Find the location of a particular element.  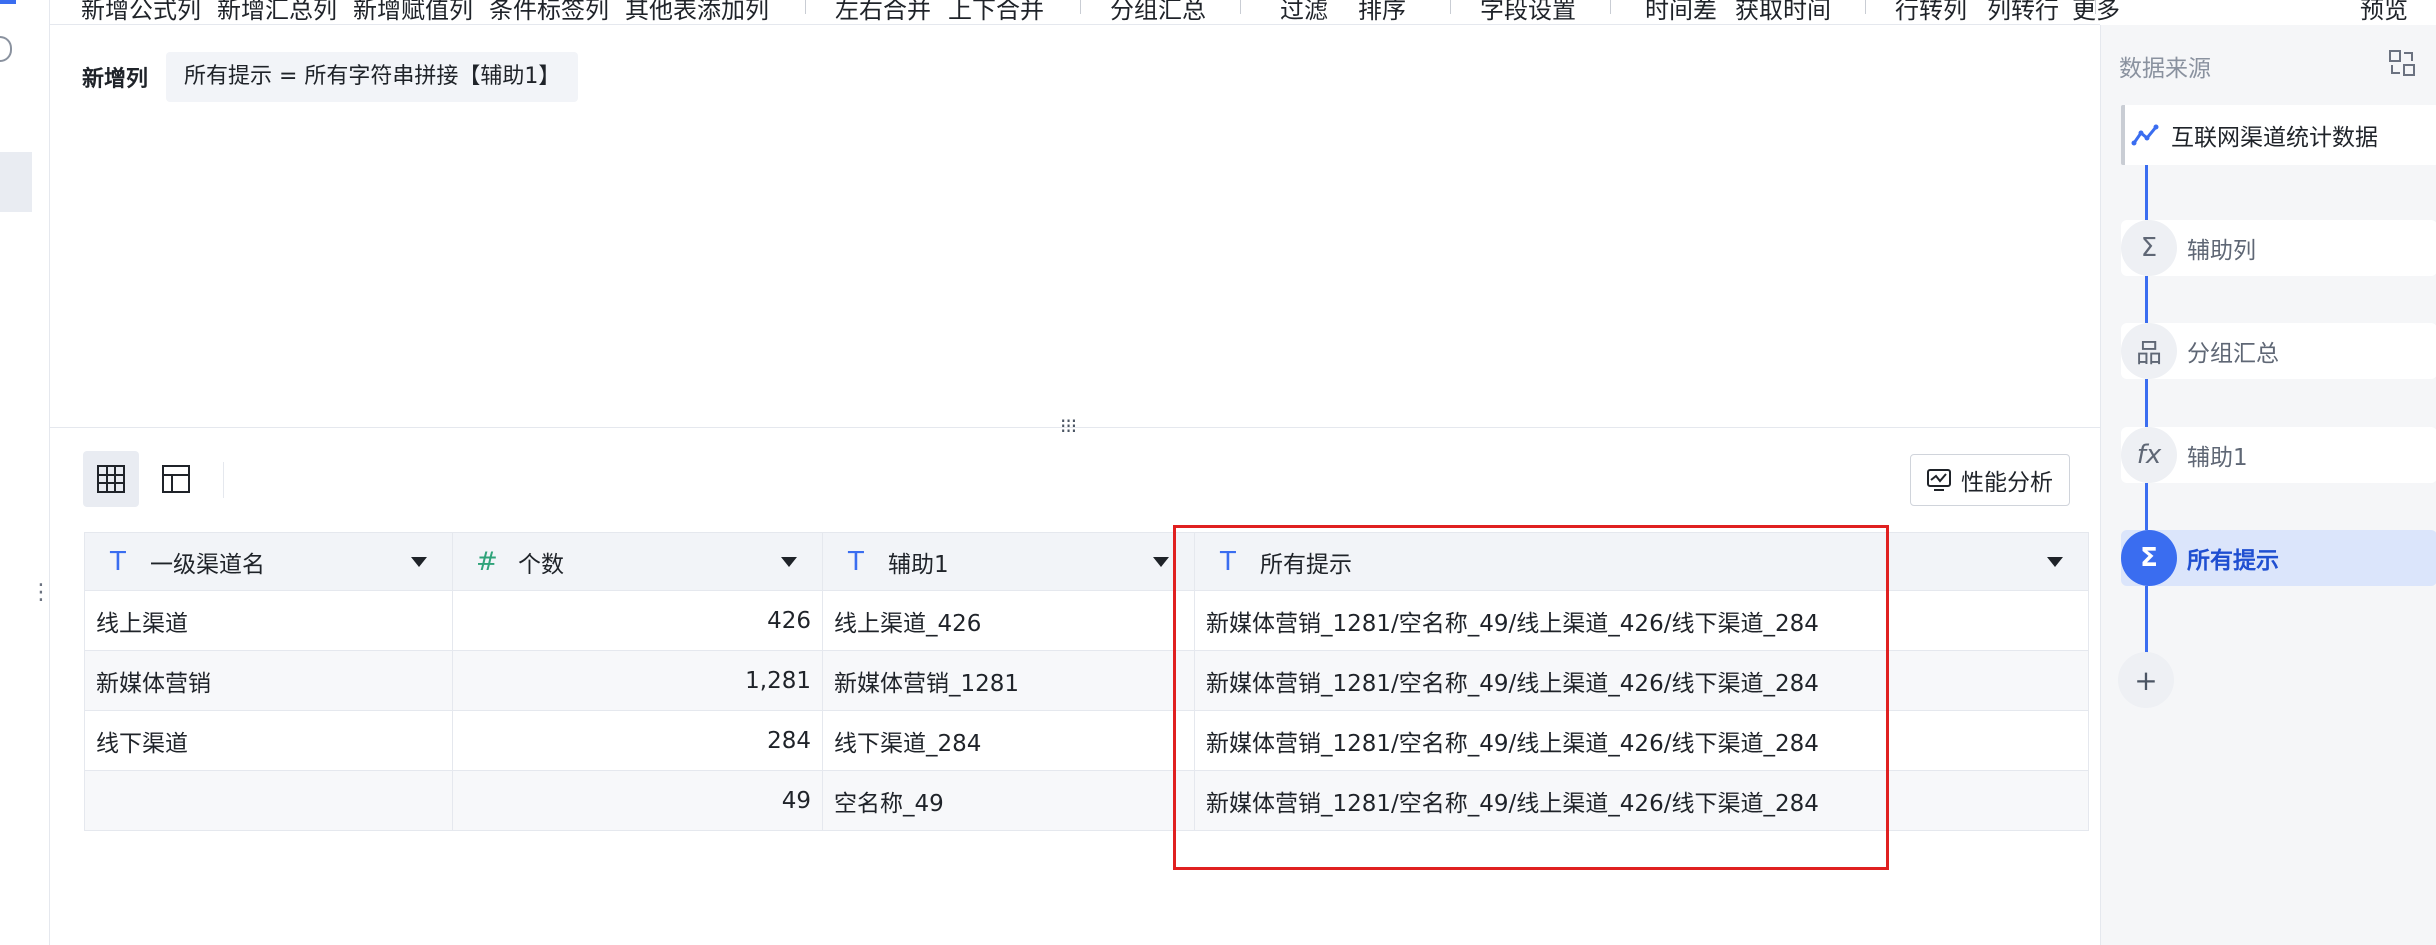

switch-layout-icon is located at coordinates (2402, 63).